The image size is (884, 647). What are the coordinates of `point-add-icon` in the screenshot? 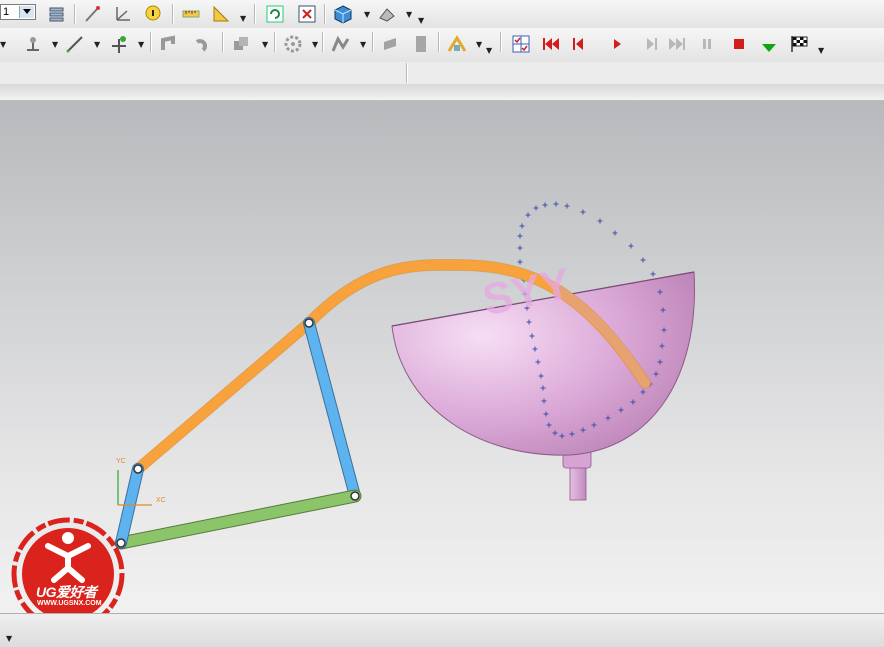 It's located at (119, 44).